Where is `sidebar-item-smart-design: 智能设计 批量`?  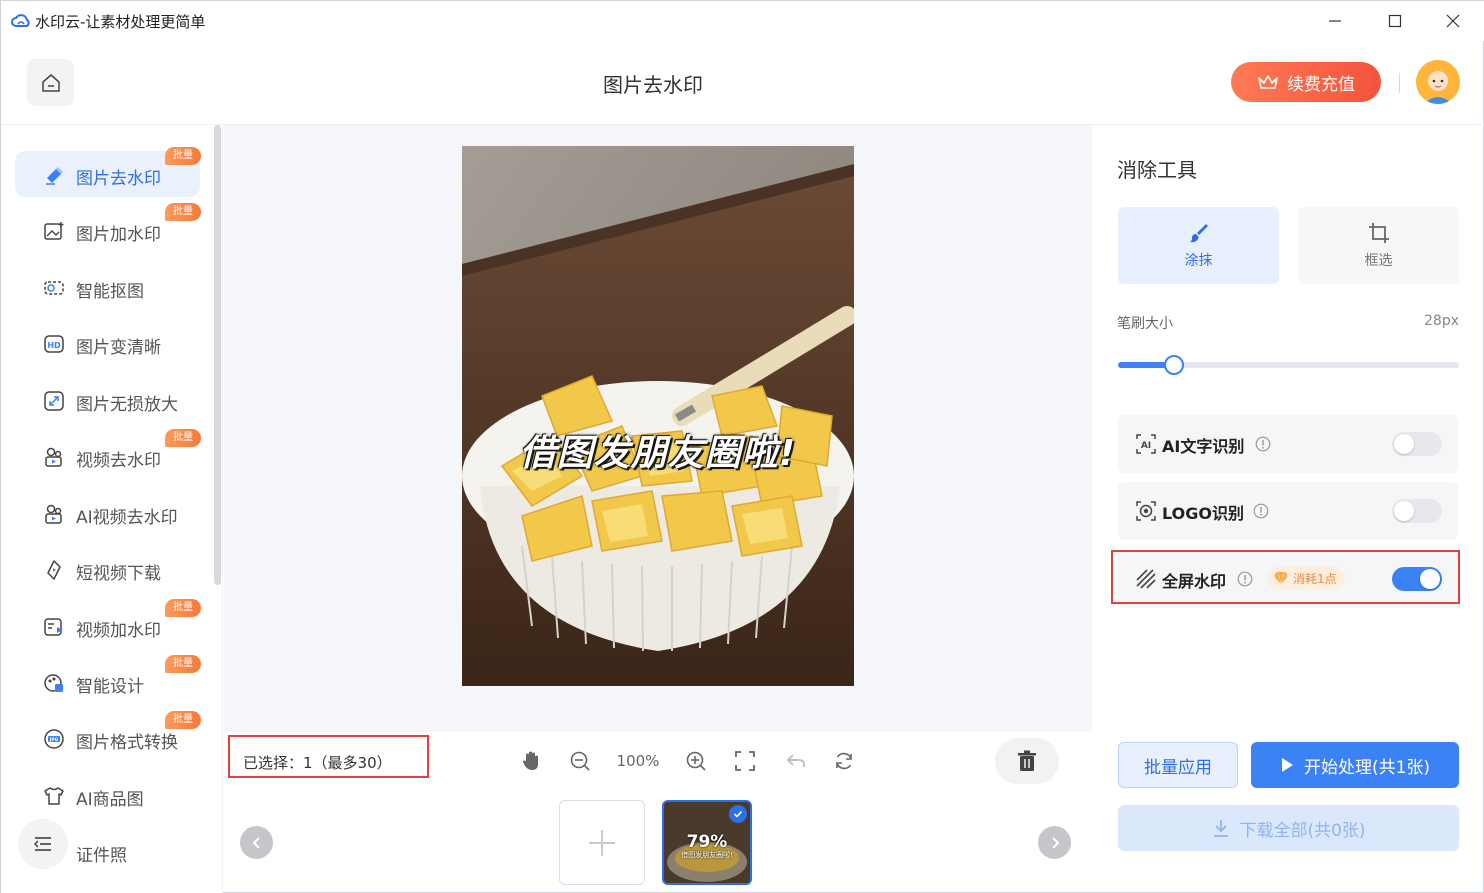
sidebar-item-smart-design: 智能设计 批量 is located at coordinates (108, 680).